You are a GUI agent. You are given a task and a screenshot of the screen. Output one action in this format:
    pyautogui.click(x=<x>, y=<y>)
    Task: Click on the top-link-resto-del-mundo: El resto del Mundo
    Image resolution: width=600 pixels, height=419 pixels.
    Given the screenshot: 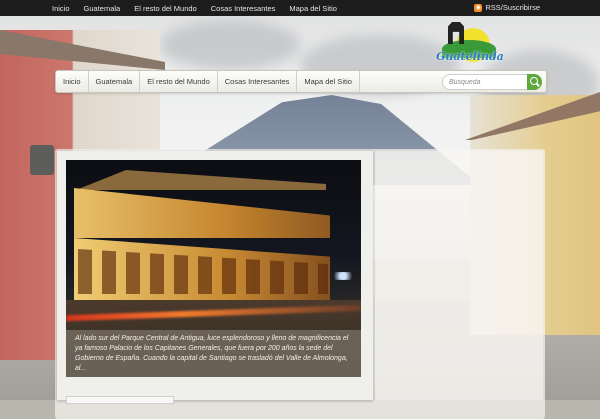 What is the action you would take?
    pyautogui.click(x=165, y=8)
    